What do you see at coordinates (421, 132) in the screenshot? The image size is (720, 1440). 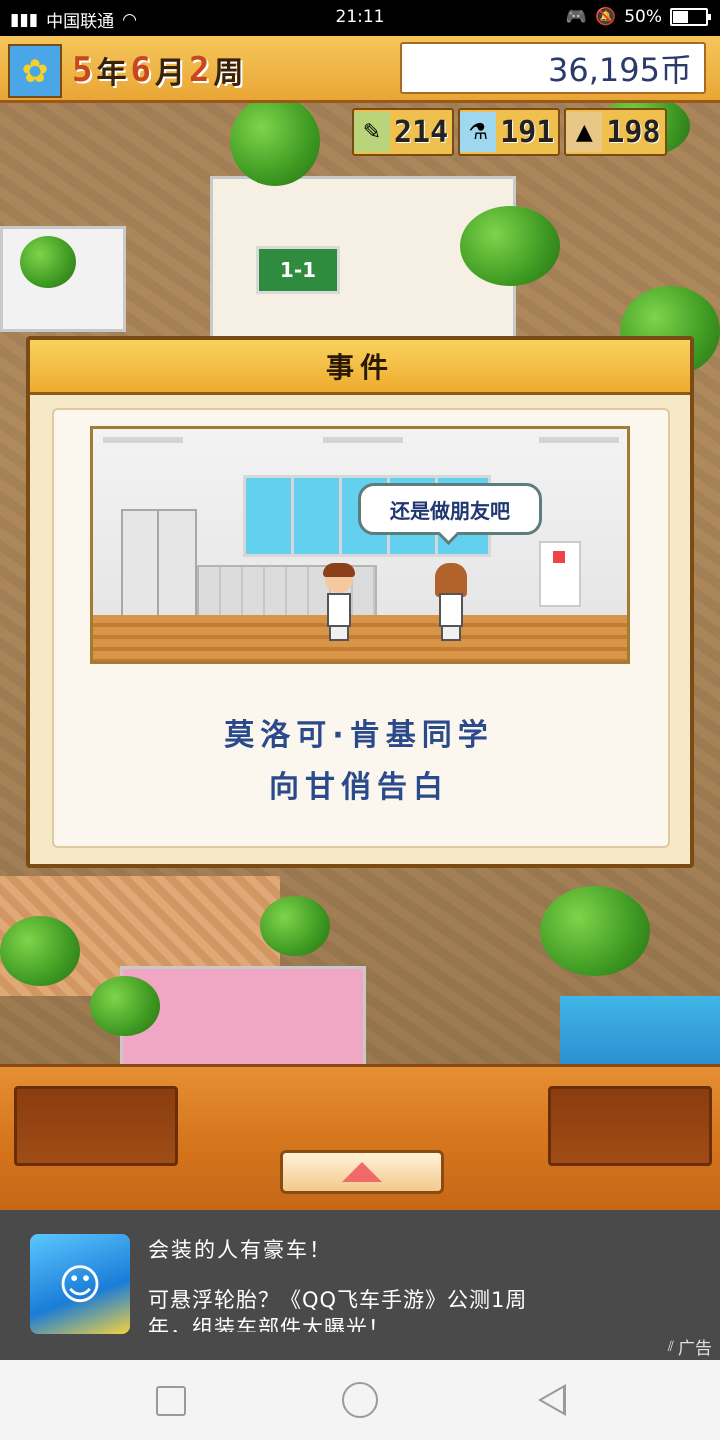 I see `resource-value: 214` at bounding box center [421, 132].